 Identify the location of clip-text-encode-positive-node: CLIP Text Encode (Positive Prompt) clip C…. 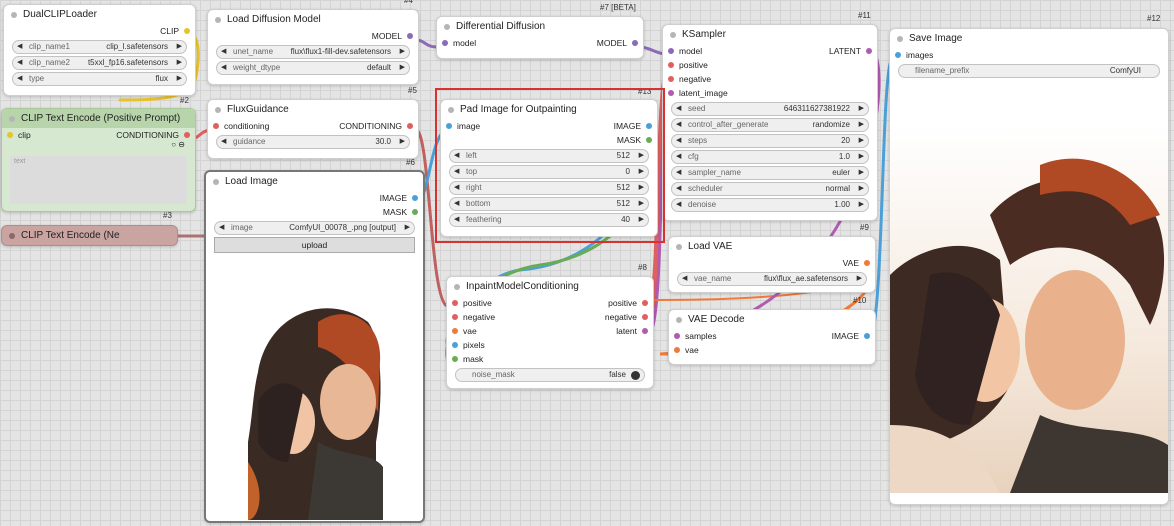
(98, 160).